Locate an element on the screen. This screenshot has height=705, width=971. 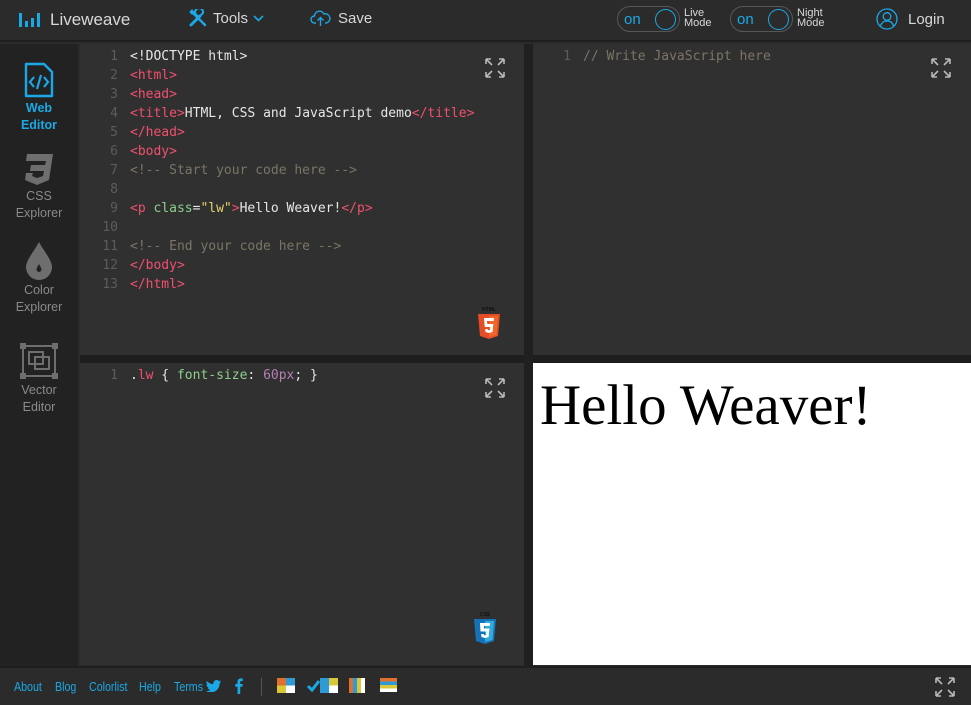
code-token-comment: <!-- Start your code here --> is located at coordinates (243, 170).